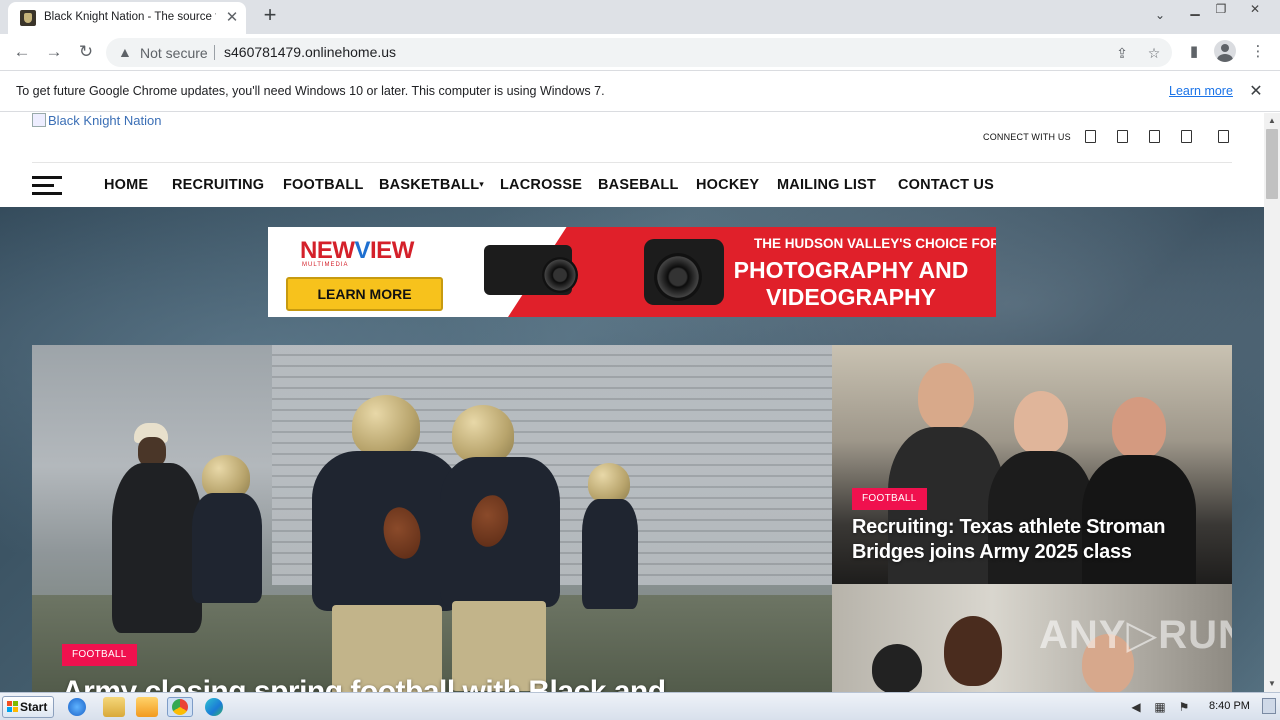  I want to click on twitter-icon, so click(1122, 136).